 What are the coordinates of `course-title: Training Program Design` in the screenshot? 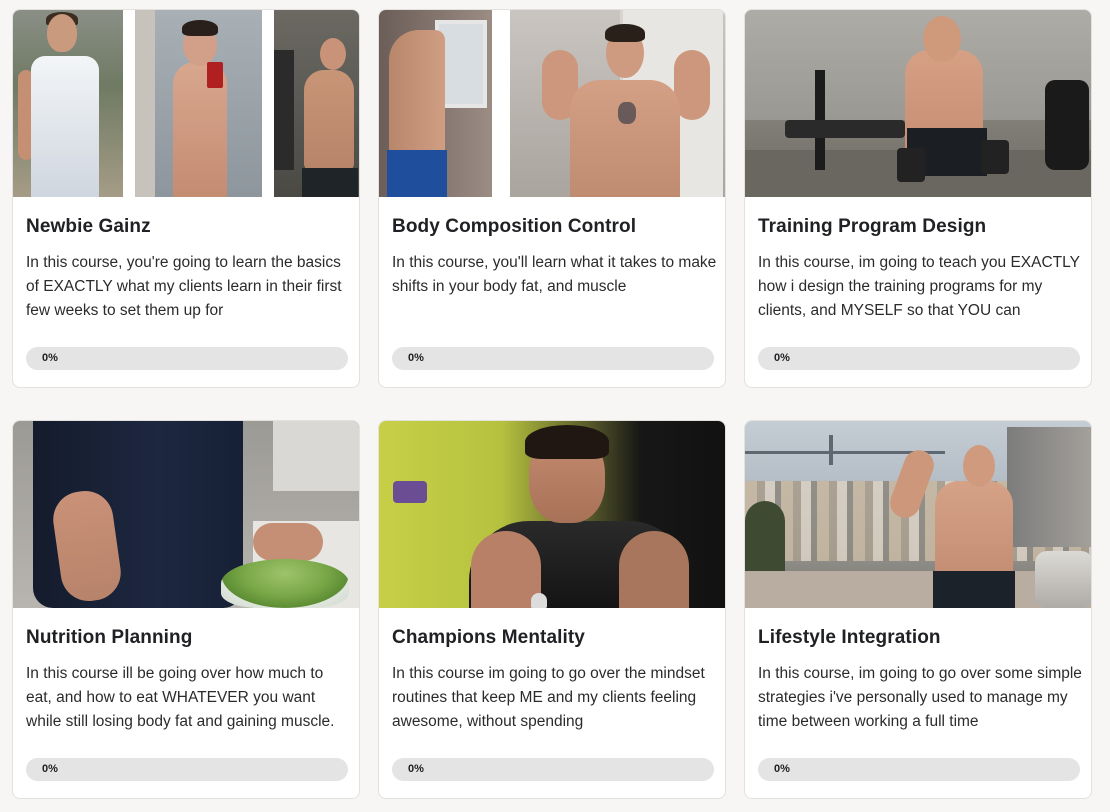 It's located at (872, 227).